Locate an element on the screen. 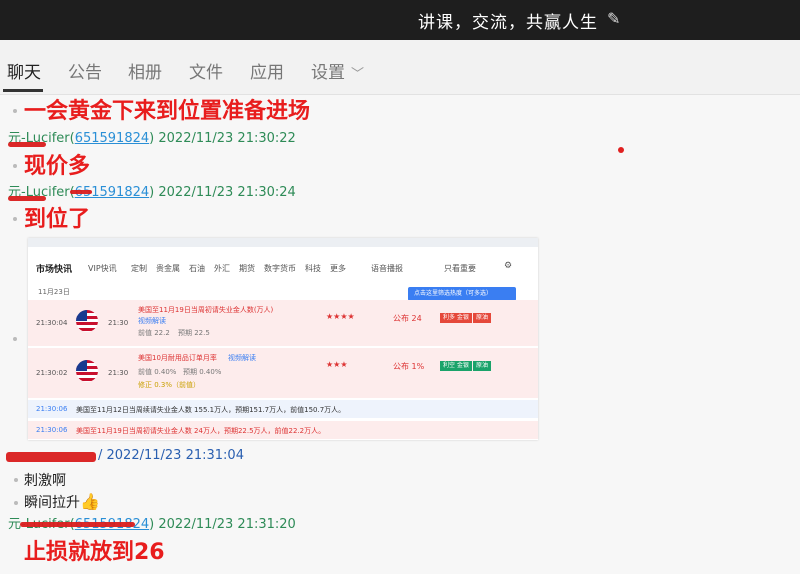  browser-tab-strip is located at coordinates (283, 242).